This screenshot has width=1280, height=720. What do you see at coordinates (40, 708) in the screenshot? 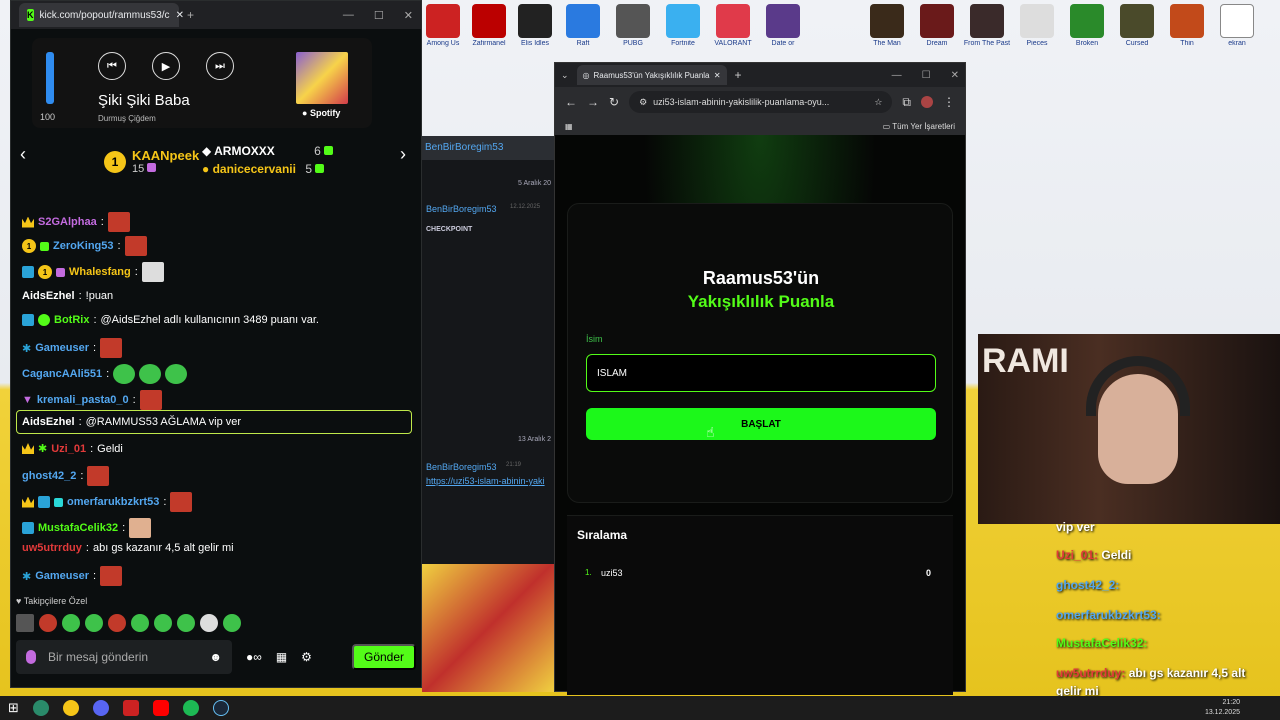
I see `app-icon` at bounding box center [40, 708].